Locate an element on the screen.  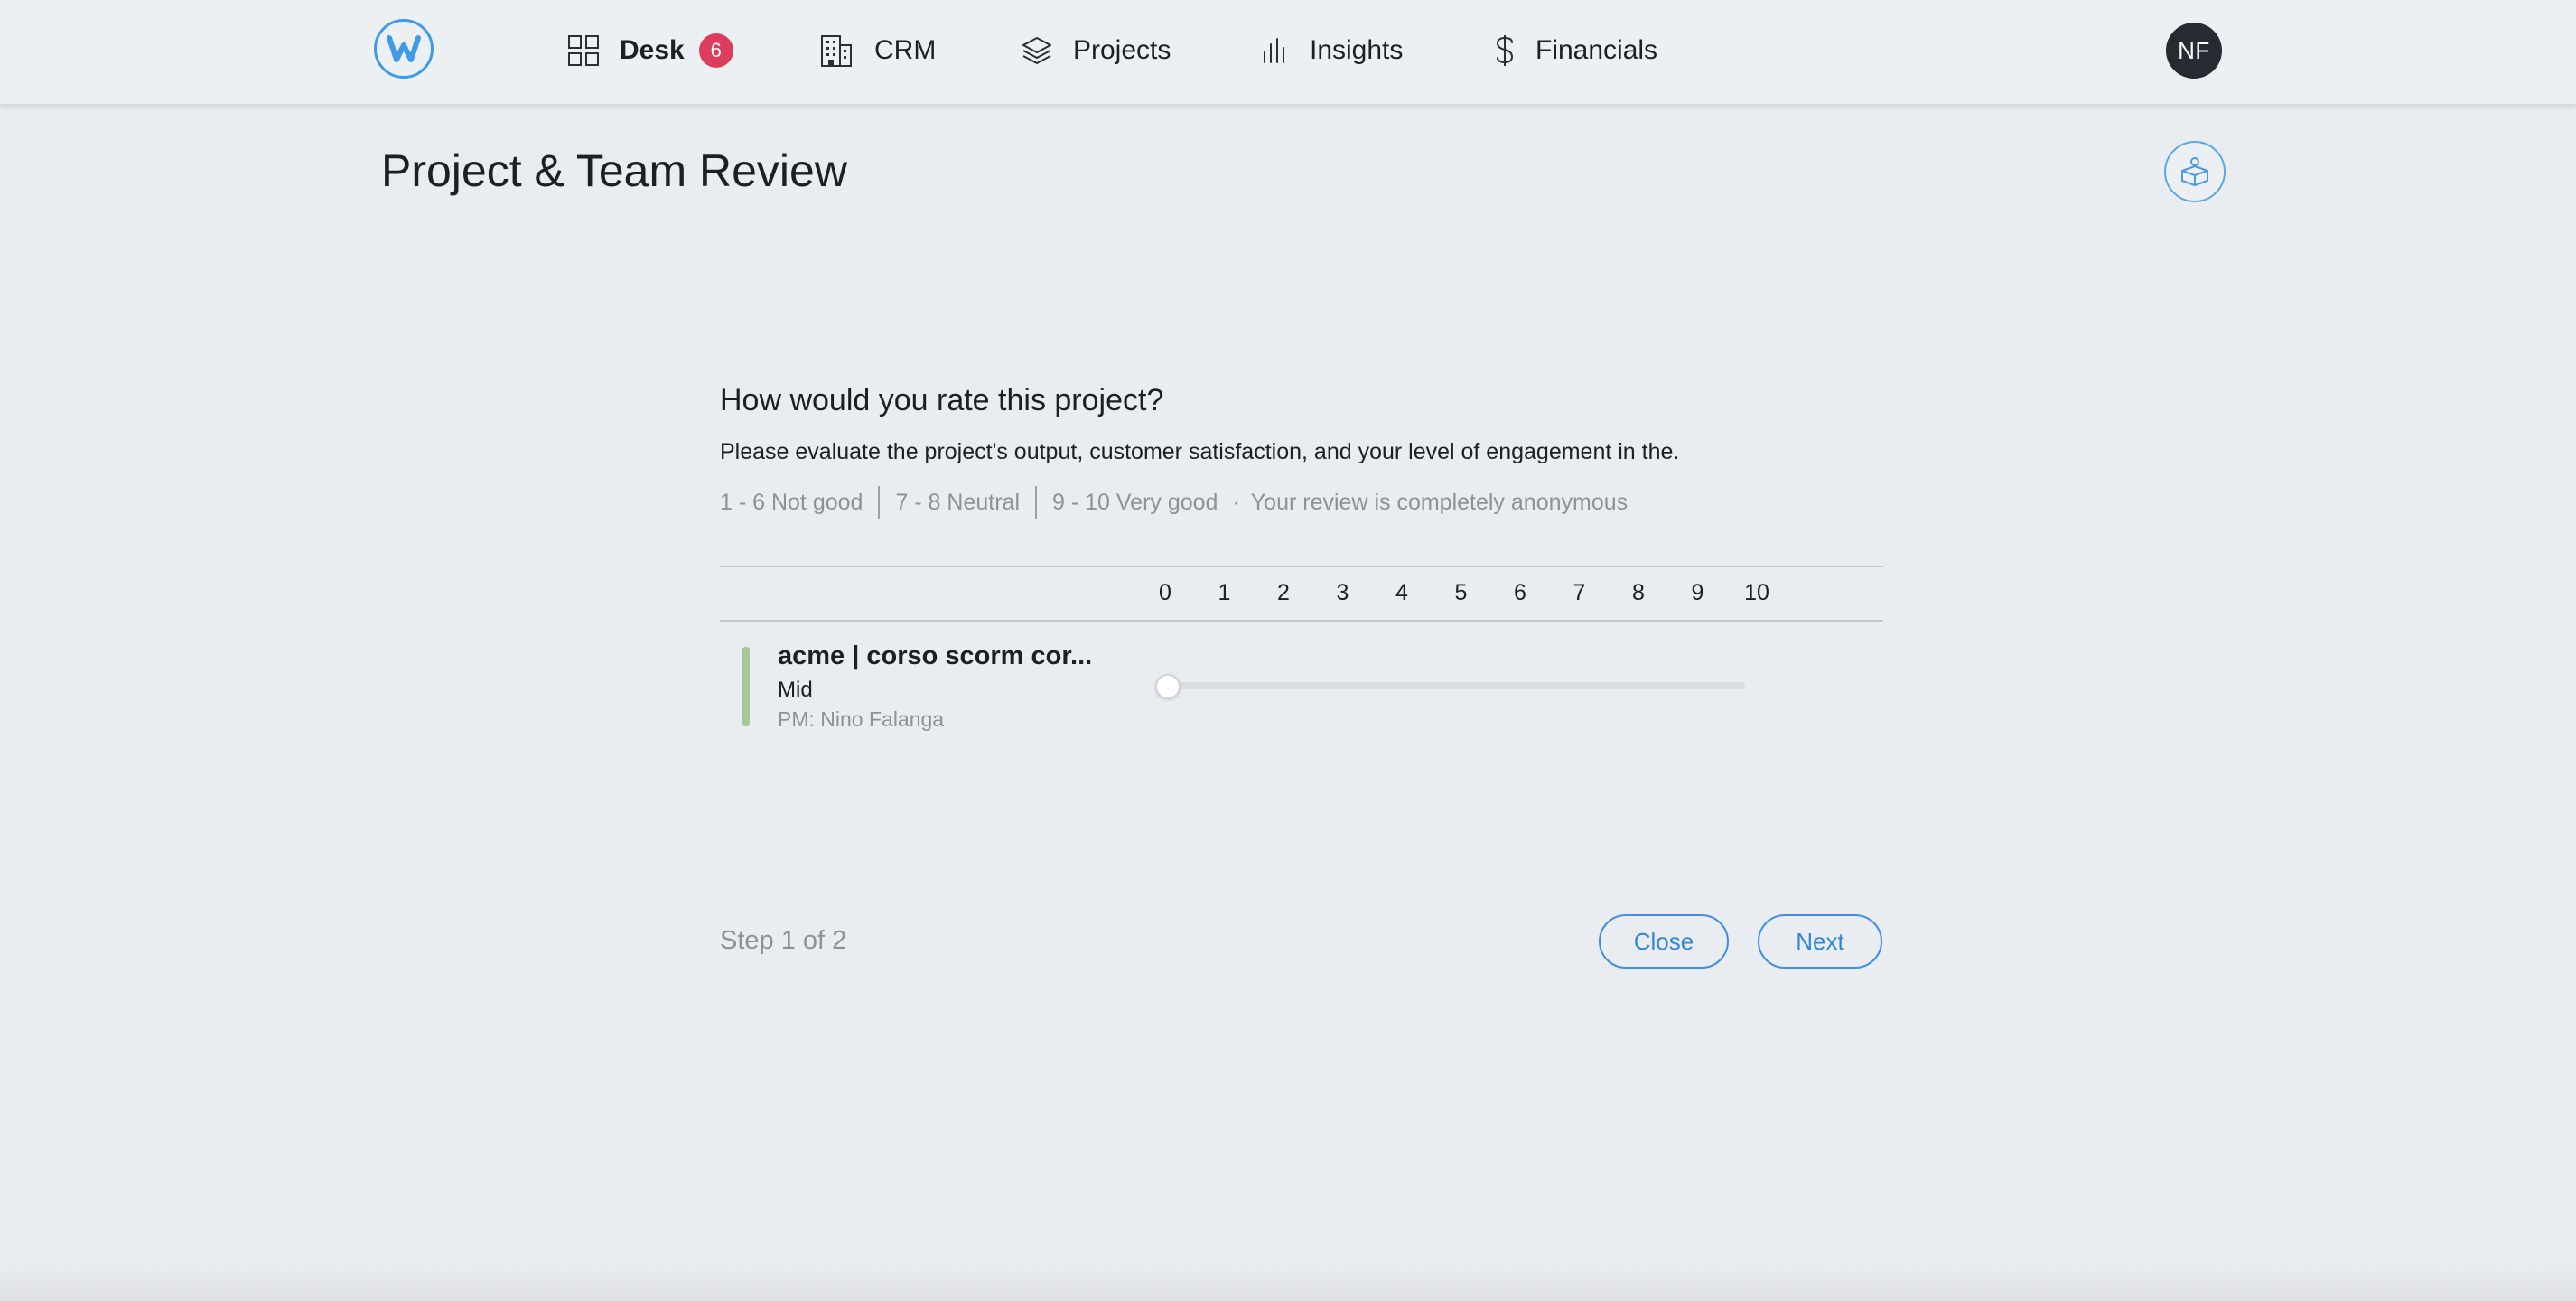
scale-tick-label: 8 is located at coordinates (1638, 592).